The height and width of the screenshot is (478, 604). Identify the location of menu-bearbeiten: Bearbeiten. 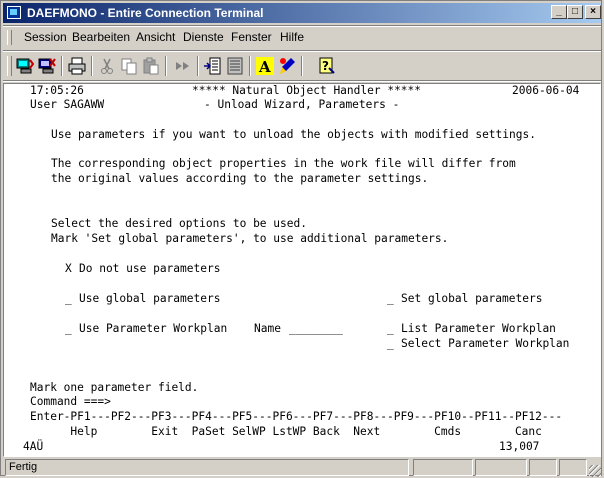
(101, 37).